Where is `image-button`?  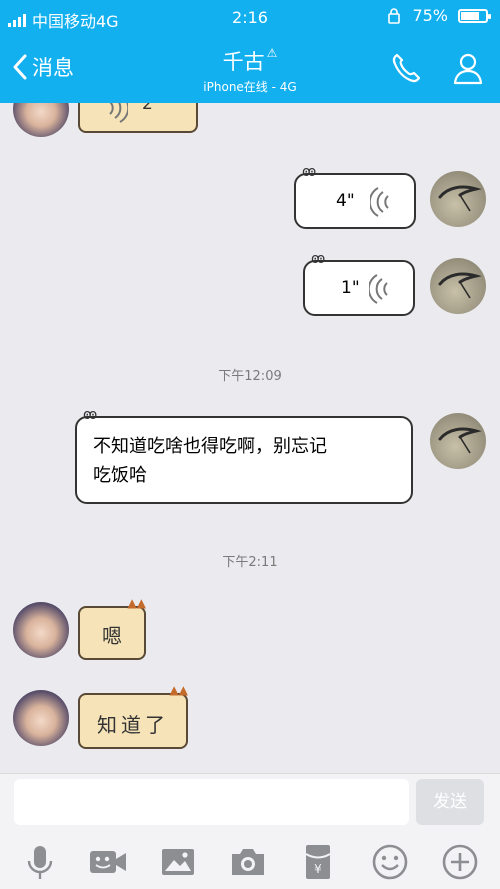
image-button is located at coordinates (178, 862).